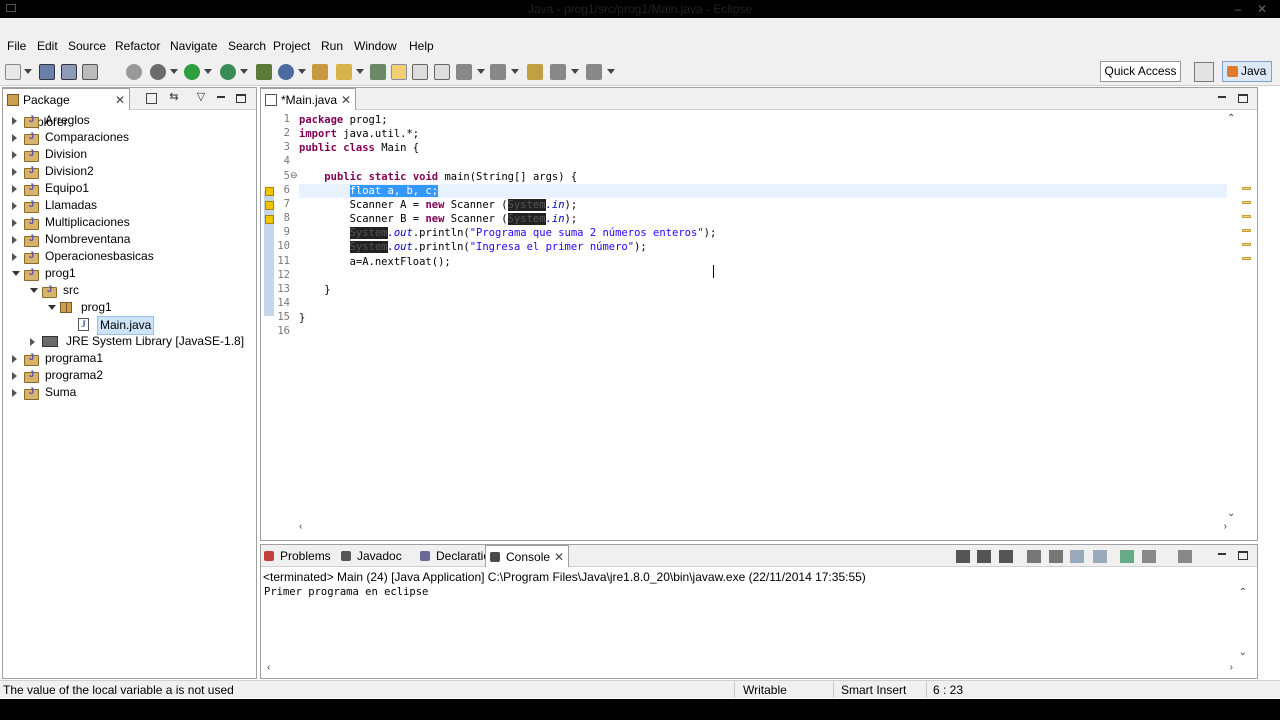 The width and height of the screenshot is (1280, 720). What do you see at coordinates (1100, 556) in the screenshot?
I see `show-console-output-icon` at bounding box center [1100, 556].